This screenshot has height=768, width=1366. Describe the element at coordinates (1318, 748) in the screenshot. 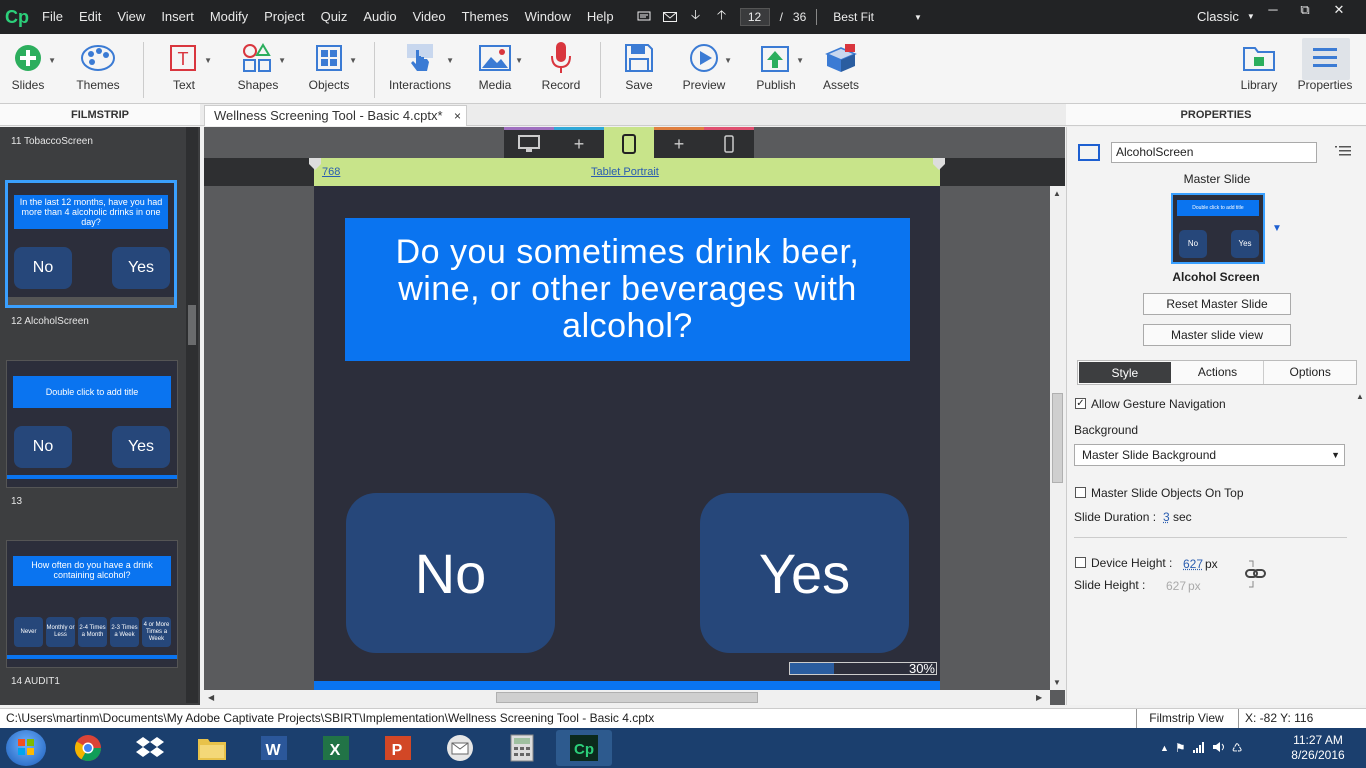

I see `system-clock: 11:27 AM 8/26/2016` at that location.